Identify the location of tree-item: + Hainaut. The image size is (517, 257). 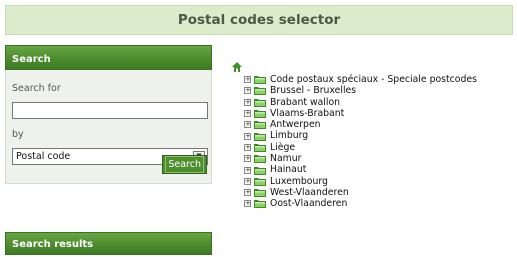
(360, 169).